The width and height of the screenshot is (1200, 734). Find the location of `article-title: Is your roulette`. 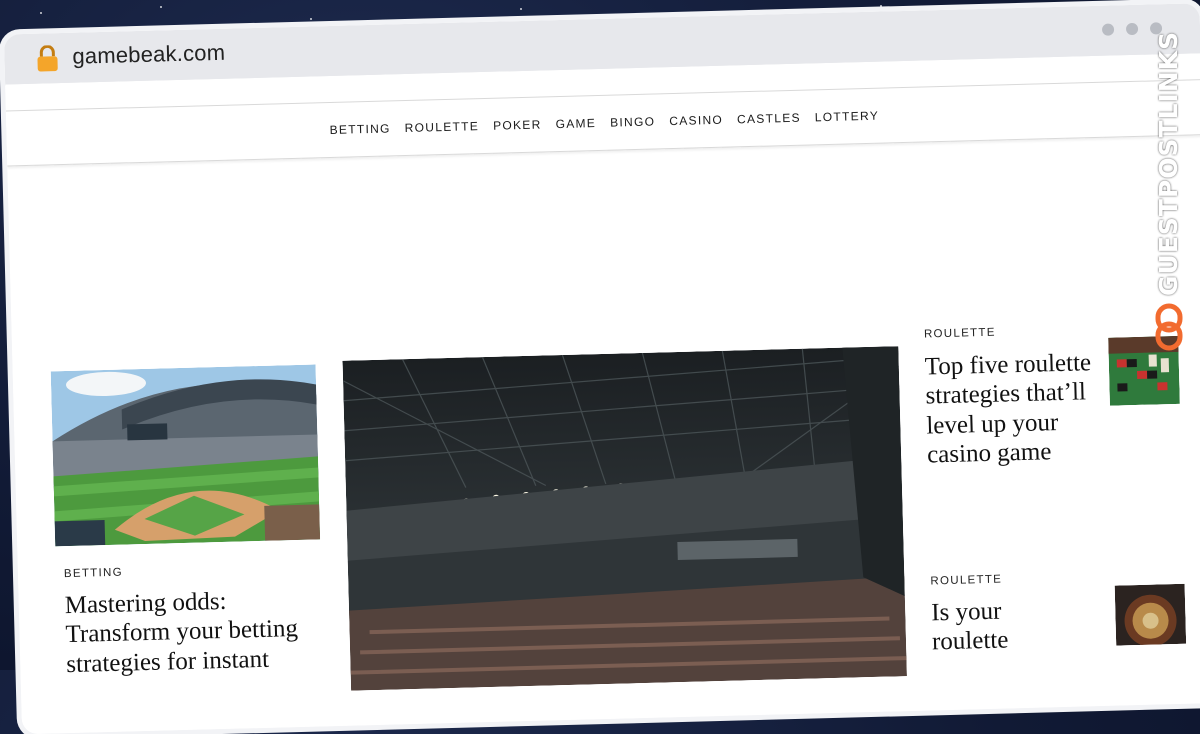

article-title: Is your roulette is located at coordinates (1006, 626).